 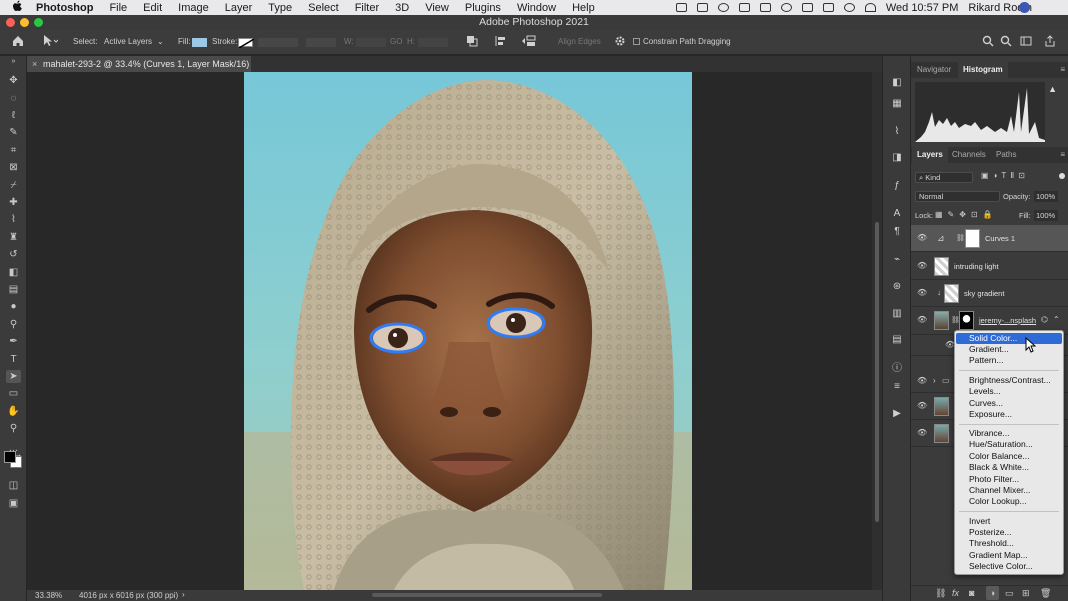 What do you see at coordinates (849, 7) in the screenshot?
I see `time-machine-icon` at bounding box center [849, 7].